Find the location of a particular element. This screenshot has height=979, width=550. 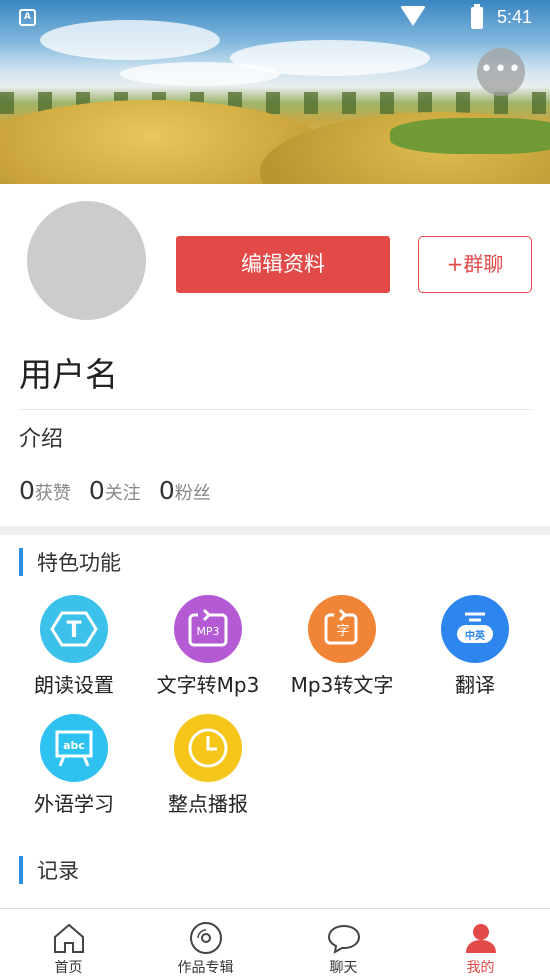

nav-item-me: 我的 is located at coordinates (480, 944).